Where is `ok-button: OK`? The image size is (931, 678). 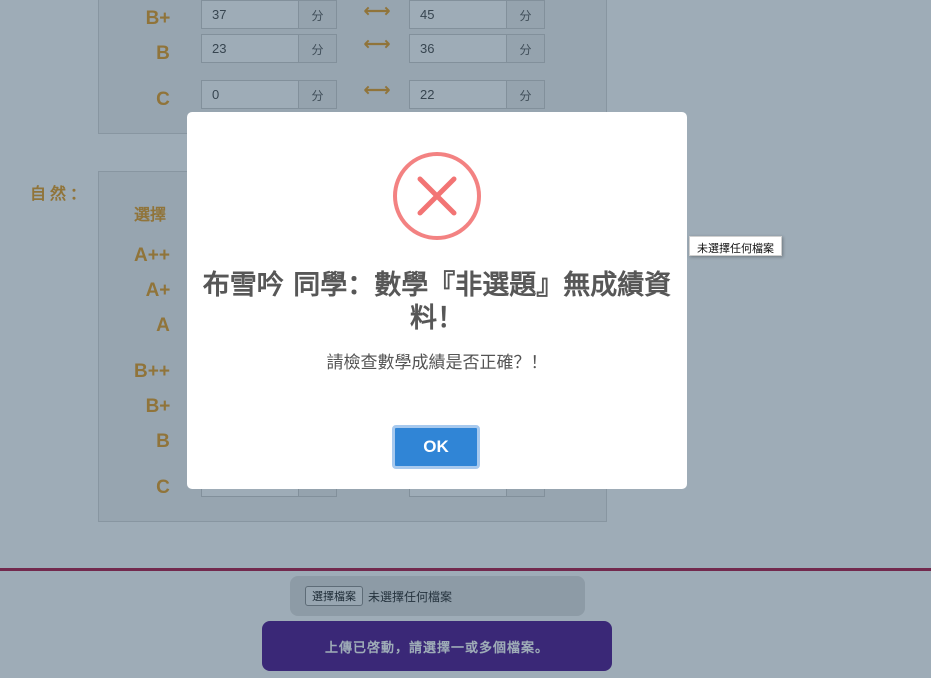
ok-button: OK is located at coordinates (436, 447).